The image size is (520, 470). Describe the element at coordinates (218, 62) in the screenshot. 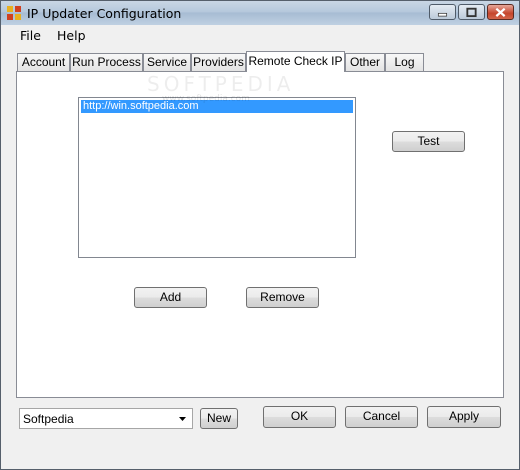

I see `tab-providers: Providers` at that location.